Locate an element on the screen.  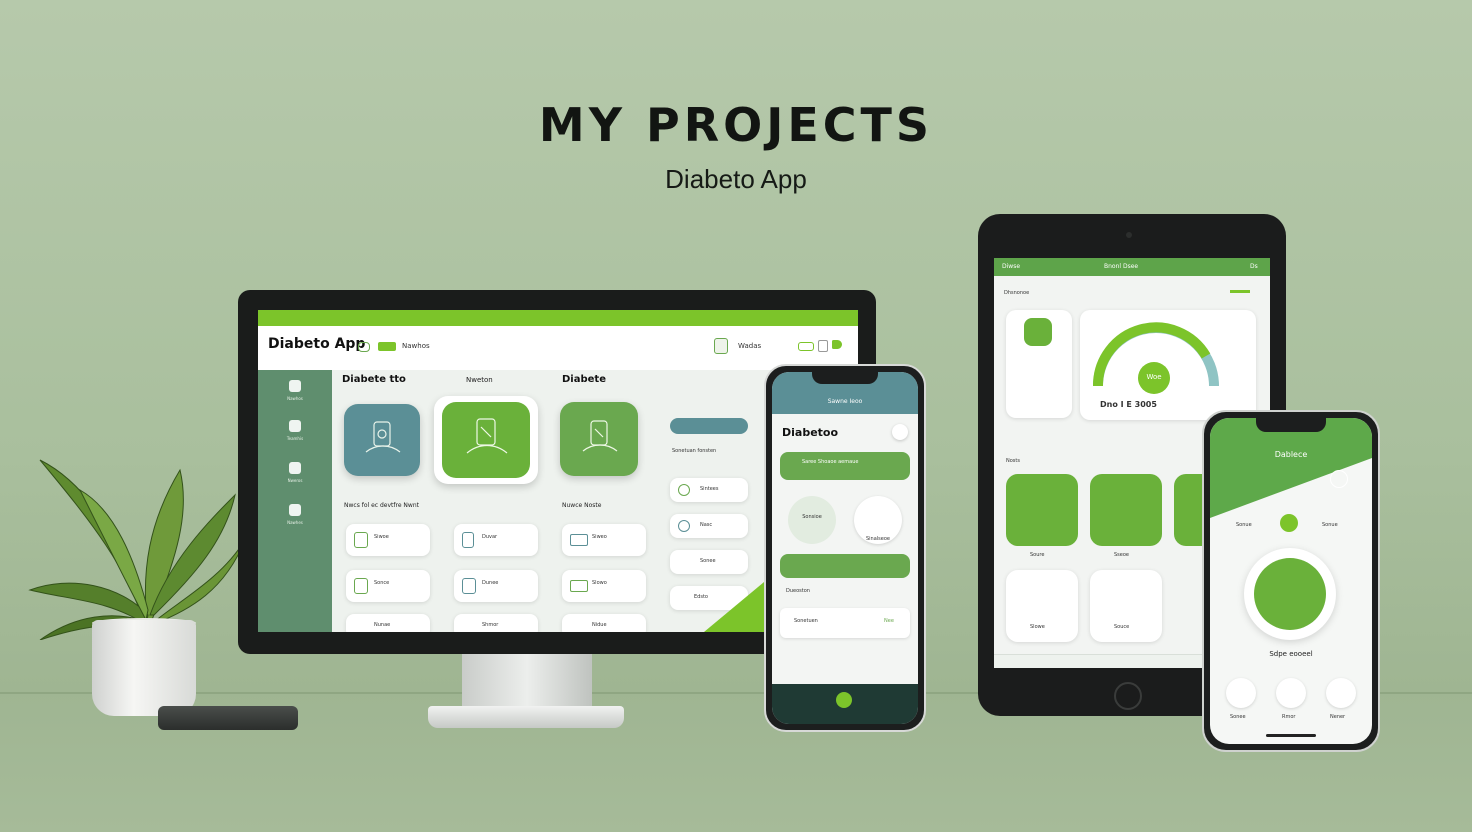
panel-item-3: Sonee is located at coordinates (709, 562).